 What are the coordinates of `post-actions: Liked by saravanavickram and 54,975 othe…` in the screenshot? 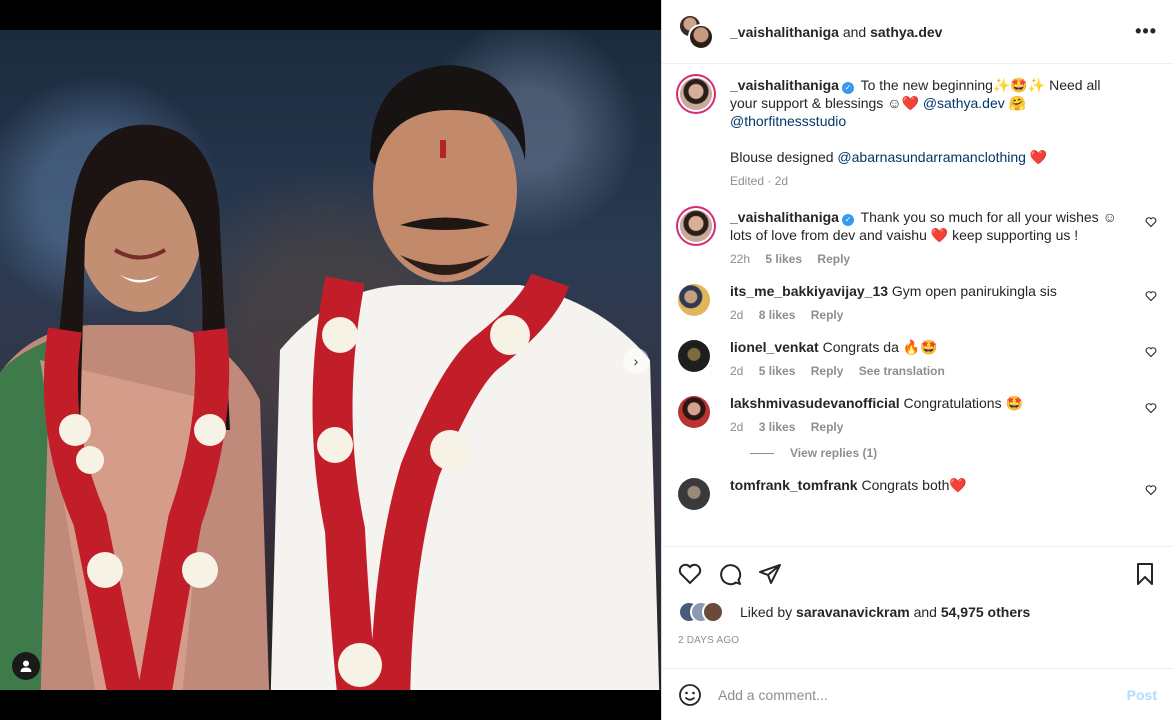 It's located at (917, 596).